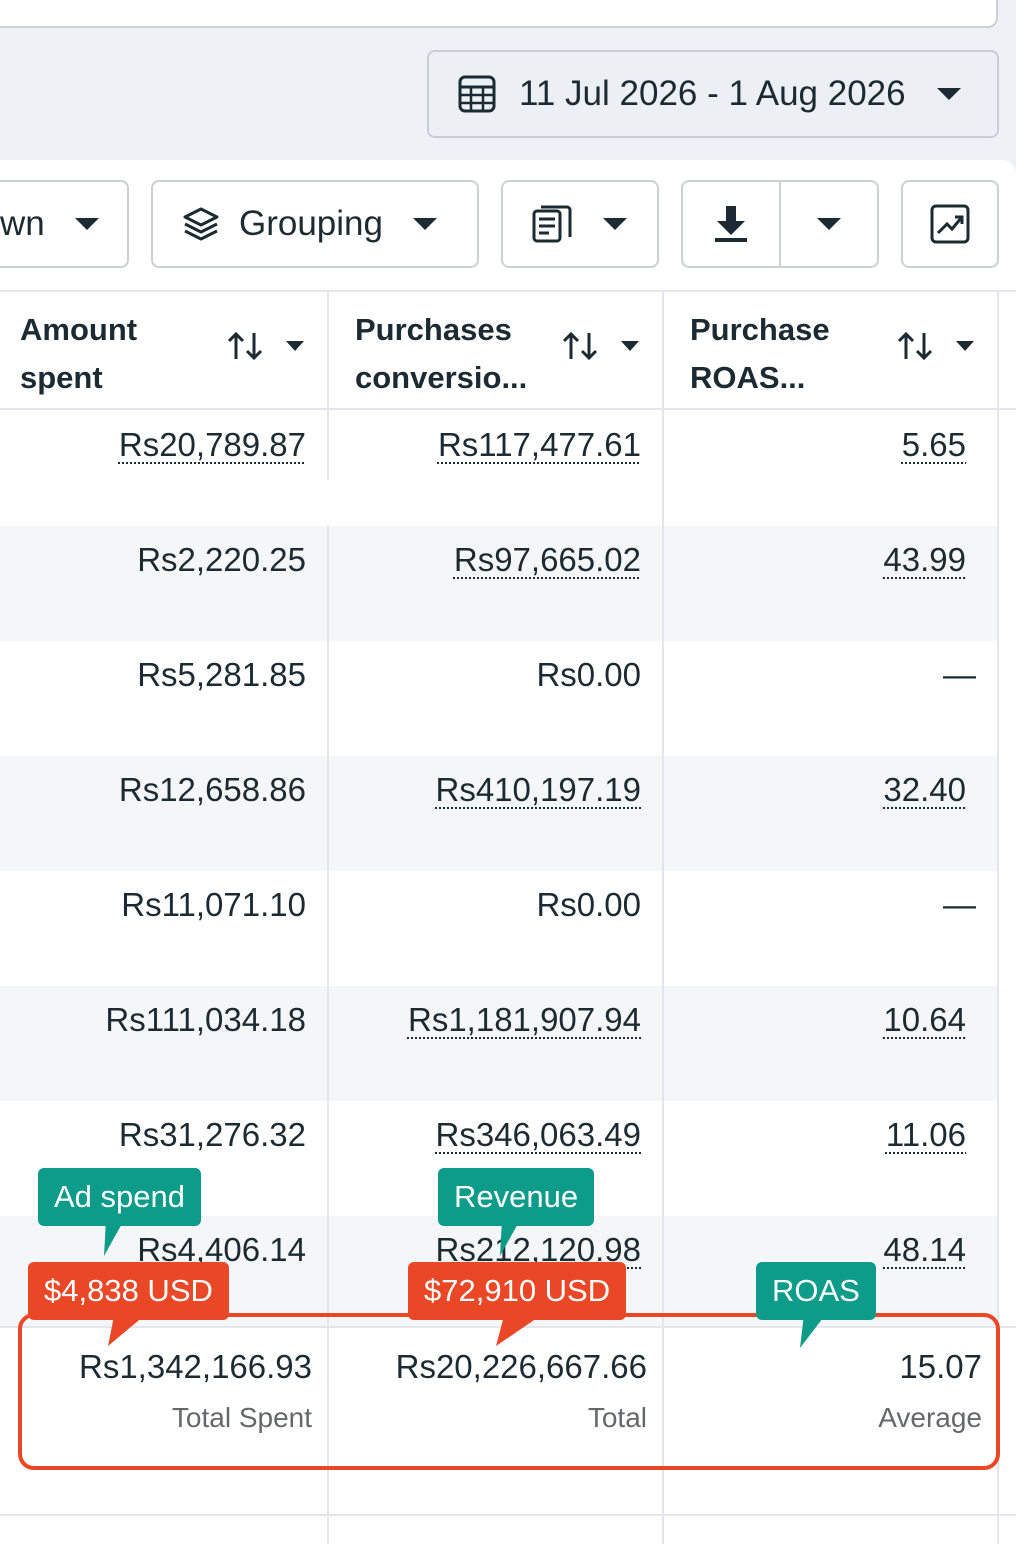 This screenshot has width=1016, height=1544. I want to click on purchases-value-cell: Rs346,063.49, so click(539, 1135).